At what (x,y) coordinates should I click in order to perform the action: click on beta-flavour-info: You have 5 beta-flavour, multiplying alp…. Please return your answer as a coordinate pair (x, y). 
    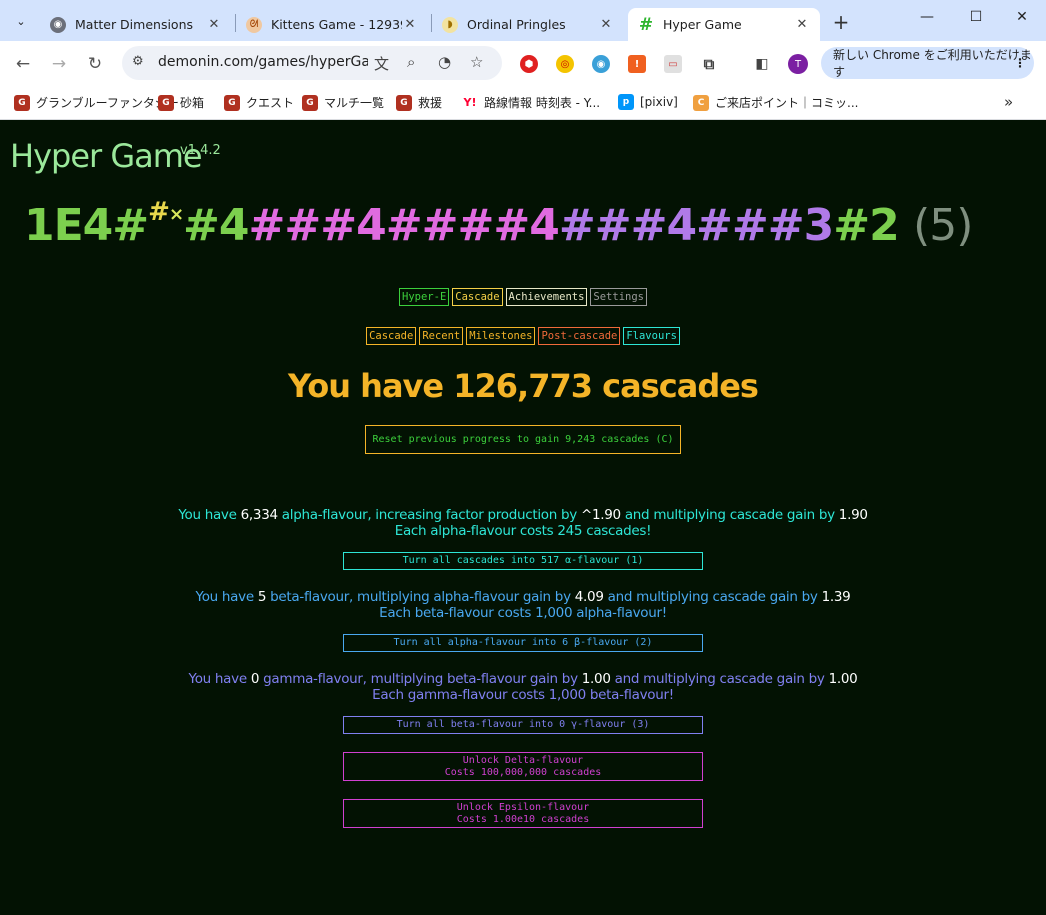
    Looking at the image, I should click on (523, 605).